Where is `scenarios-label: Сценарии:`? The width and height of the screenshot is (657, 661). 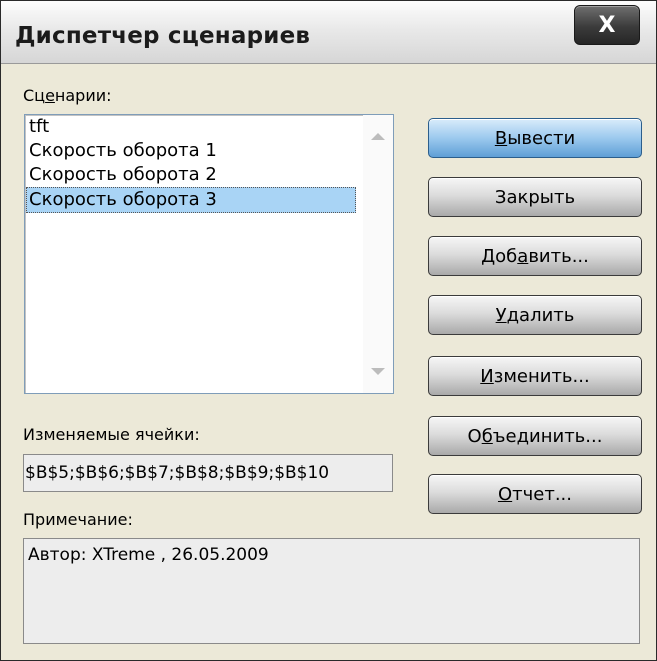 scenarios-label: Сценарии: is located at coordinates (67, 95).